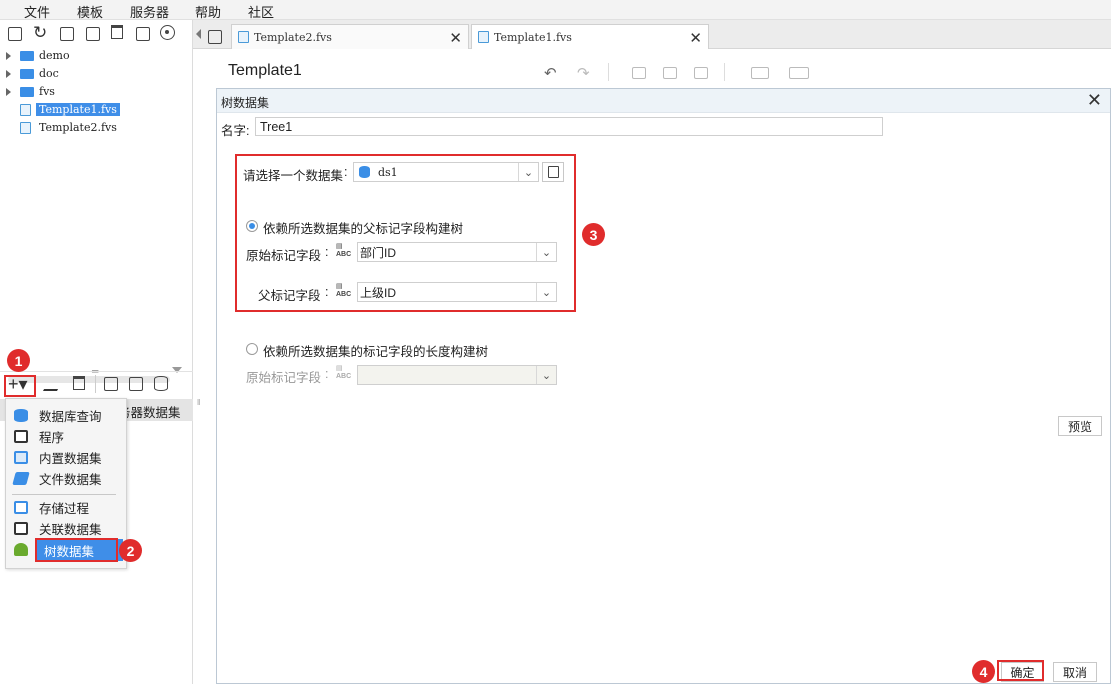 This screenshot has width=1111, height=684. I want to click on tree-icon, so click(21, 549).